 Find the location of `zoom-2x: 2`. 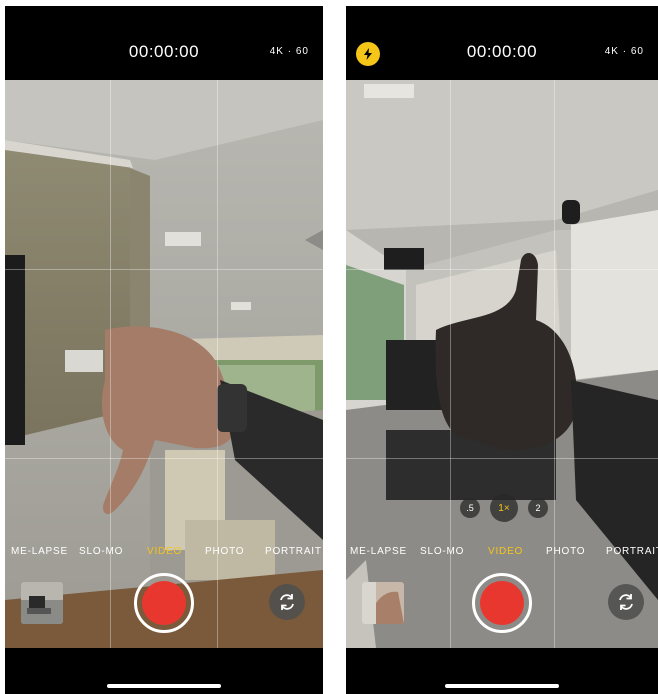

zoom-2x: 2 is located at coordinates (538, 508).